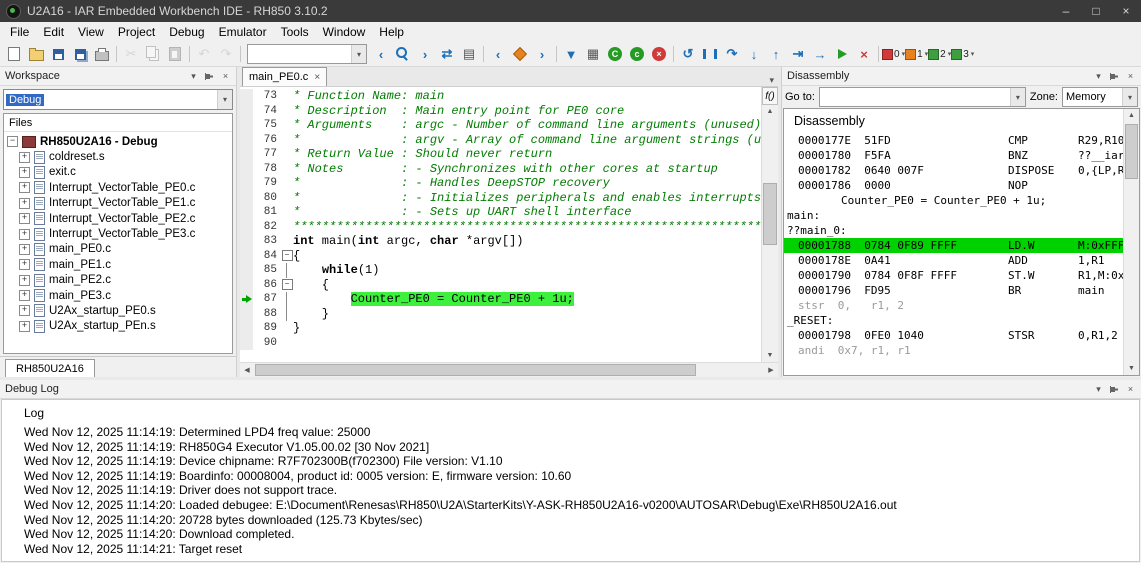  What do you see at coordinates (243, 32) in the screenshot?
I see `menu-item-emulator: Emulator` at bounding box center [243, 32].